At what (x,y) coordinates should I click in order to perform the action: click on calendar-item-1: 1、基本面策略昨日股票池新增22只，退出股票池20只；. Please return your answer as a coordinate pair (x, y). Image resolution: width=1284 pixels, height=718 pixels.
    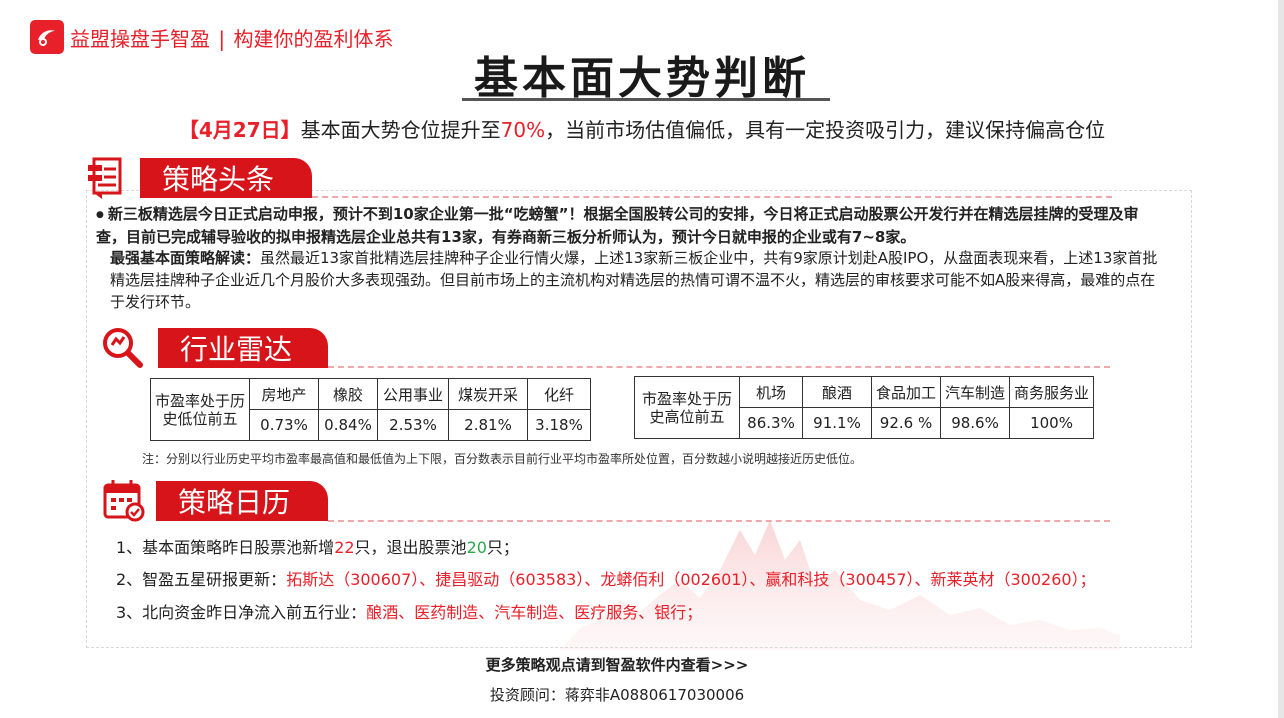
    Looking at the image, I should click on (317, 546).